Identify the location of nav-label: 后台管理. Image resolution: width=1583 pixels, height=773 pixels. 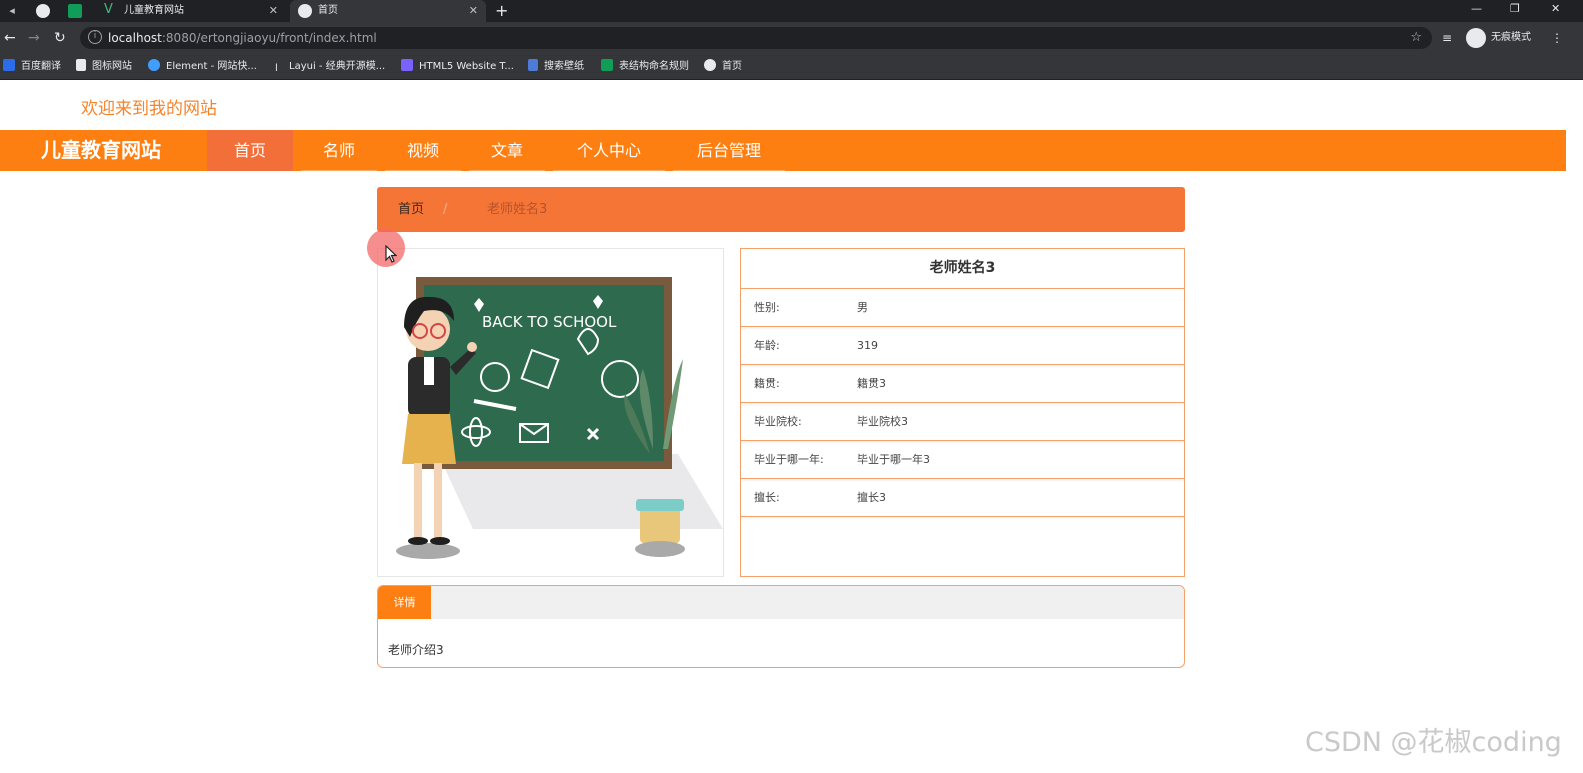
(728, 150).